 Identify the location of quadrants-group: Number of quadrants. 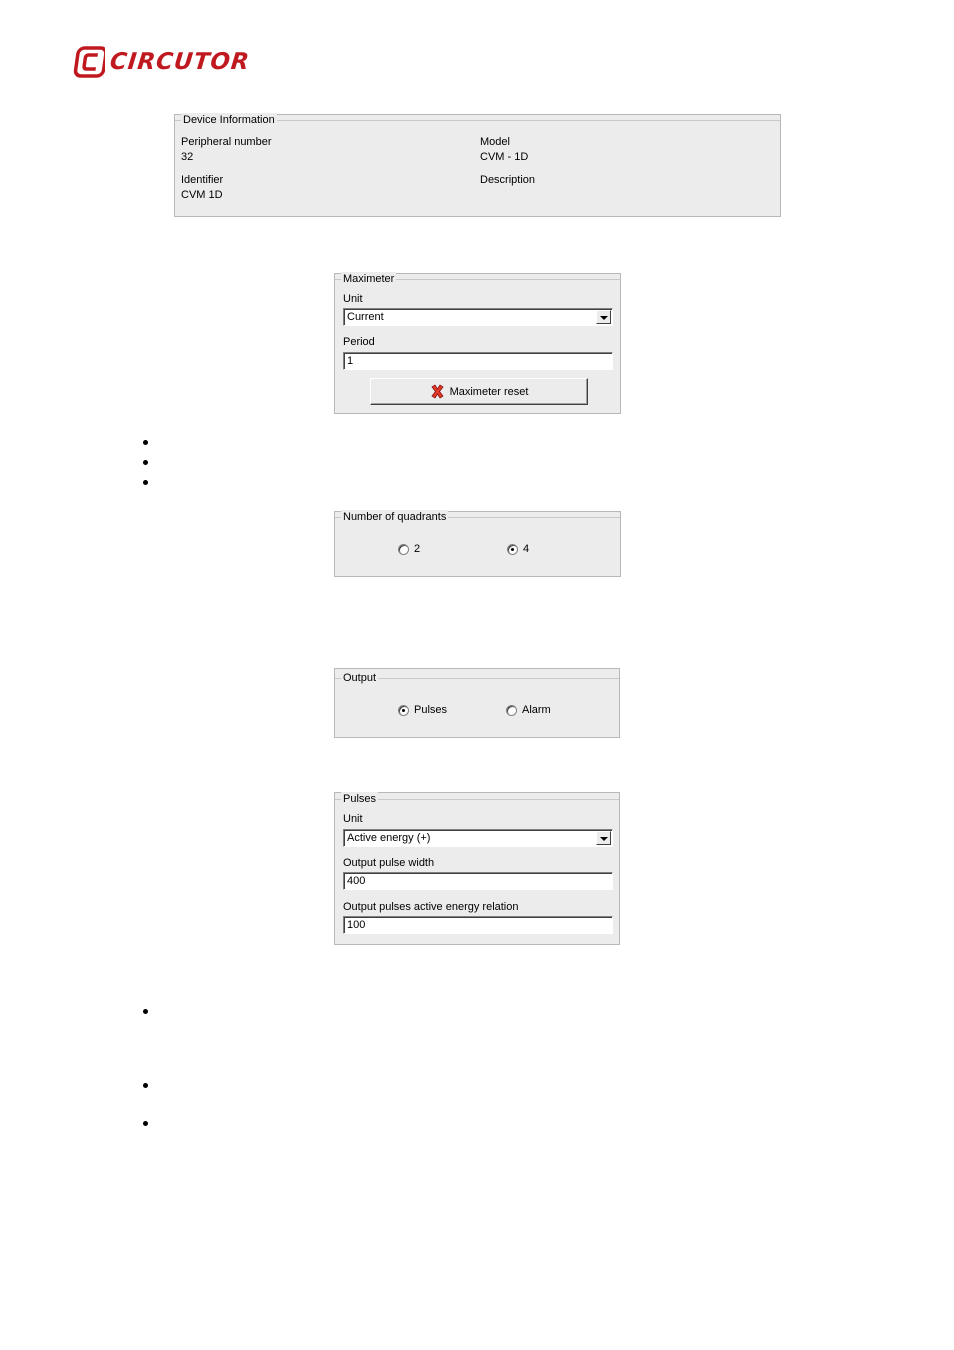
(477, 543).